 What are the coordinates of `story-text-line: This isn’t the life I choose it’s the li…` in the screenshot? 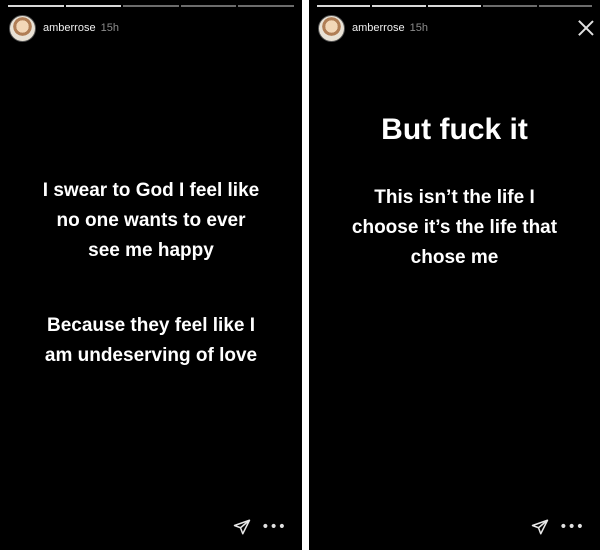 It's located at (454, 227).